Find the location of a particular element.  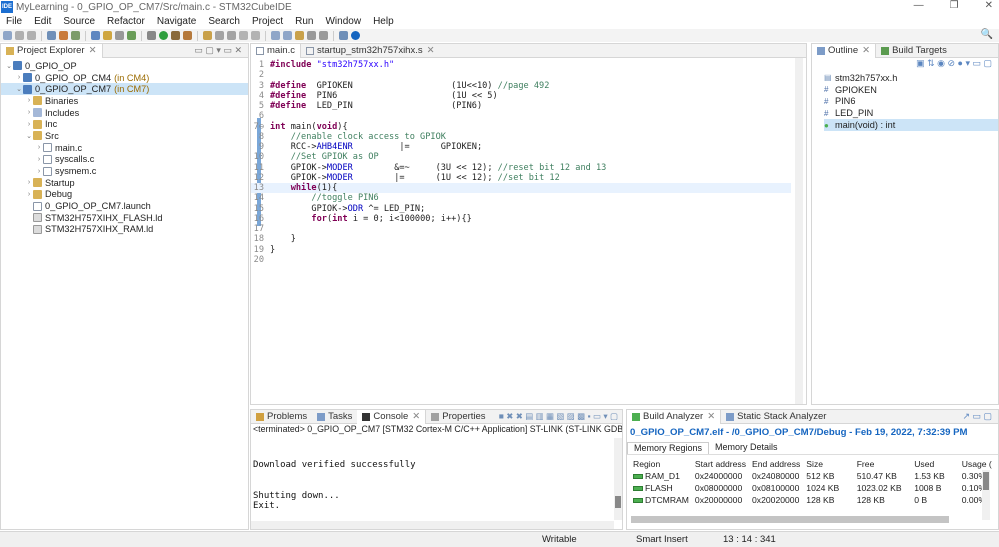

menu-file: File is located at coordinates (14, 21).